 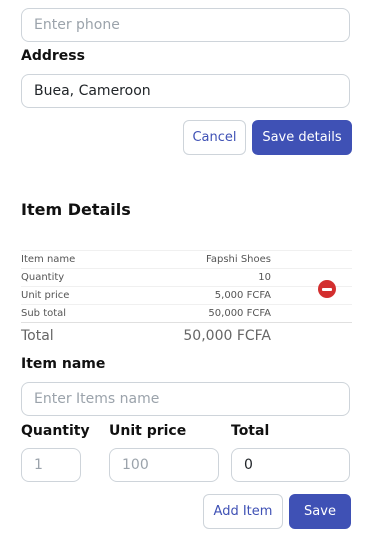 I want to click on summary-label: Quantity, so click(x=43, y=277).